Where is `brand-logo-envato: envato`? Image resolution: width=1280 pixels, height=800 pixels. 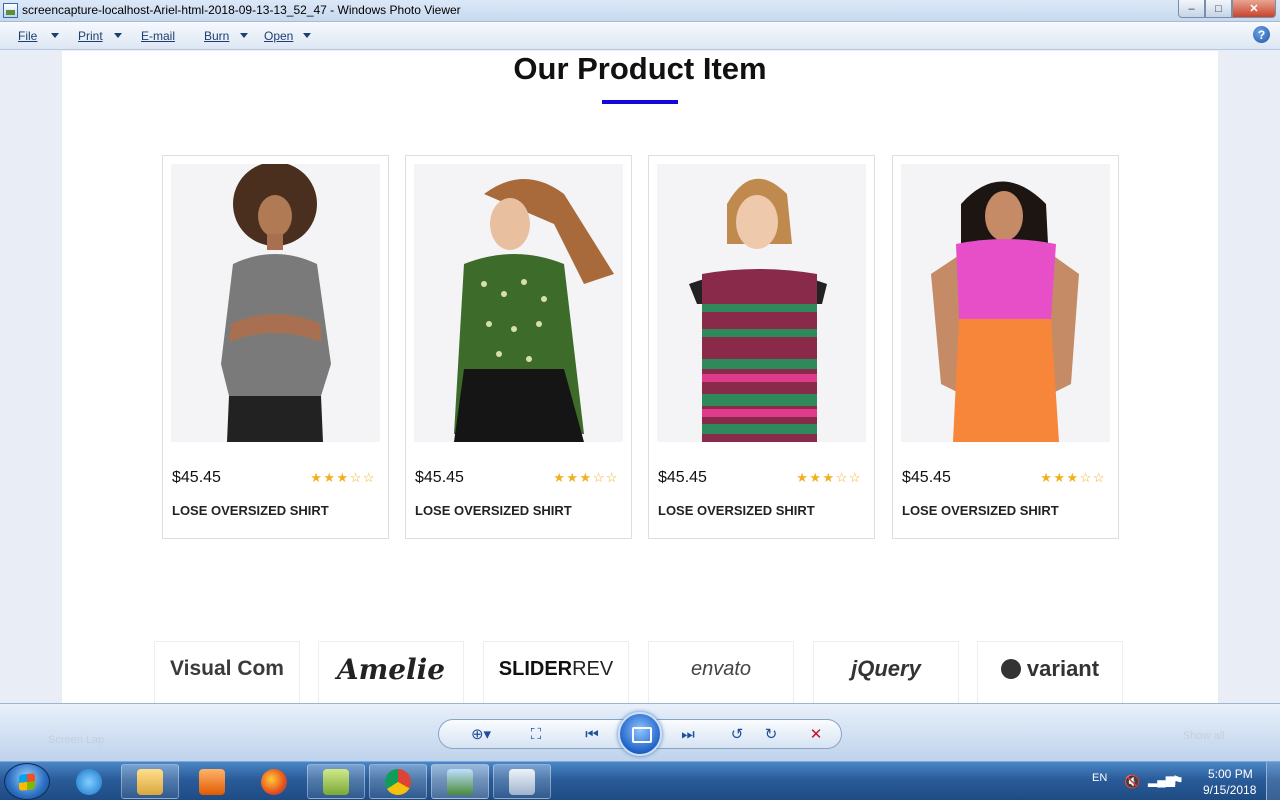
brand-logo-envato: envato is located at coordinates (721, 672).